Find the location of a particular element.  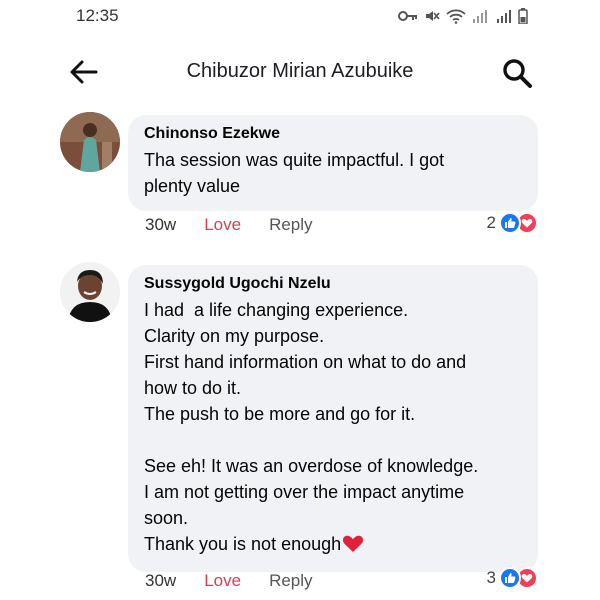

comment-text-line: plenty value is located at coordinates (192, 186).